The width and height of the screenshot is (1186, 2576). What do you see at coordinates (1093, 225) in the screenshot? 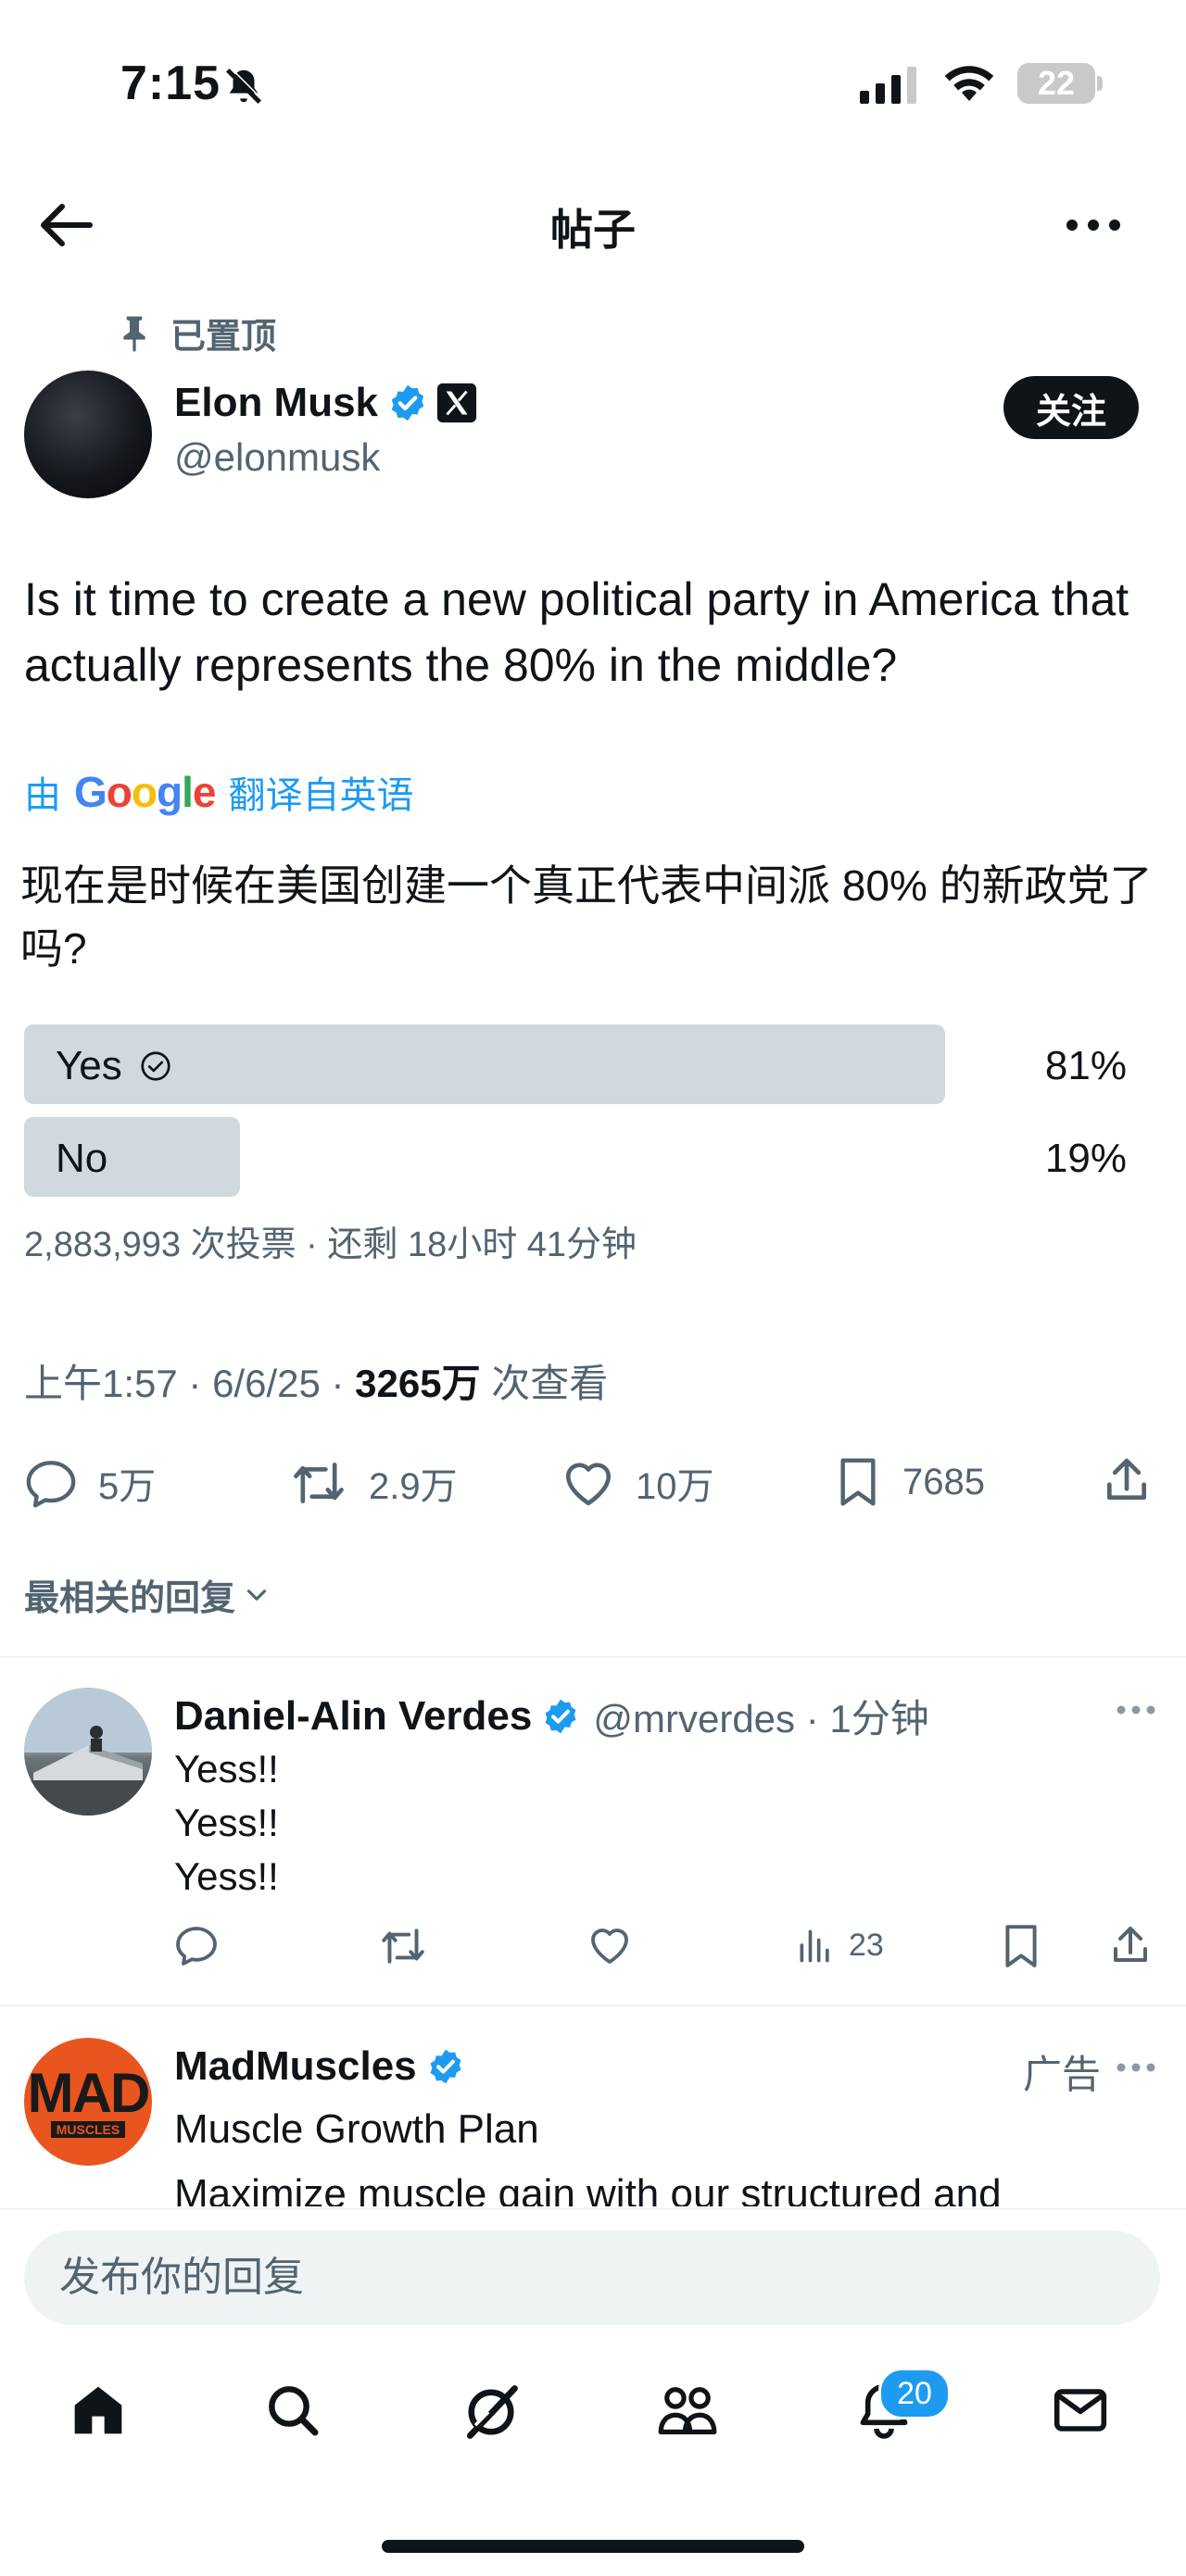
I see `more-options-icon` at bounding box center [1093, 225].